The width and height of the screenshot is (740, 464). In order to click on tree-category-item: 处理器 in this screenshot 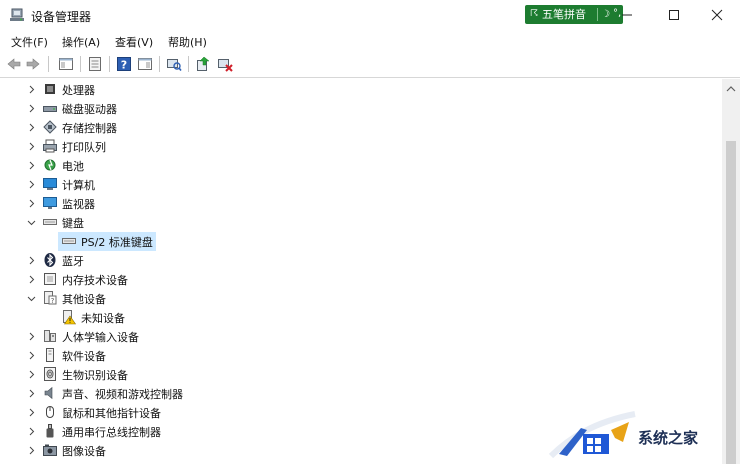, I will do `click(361, 89)`.